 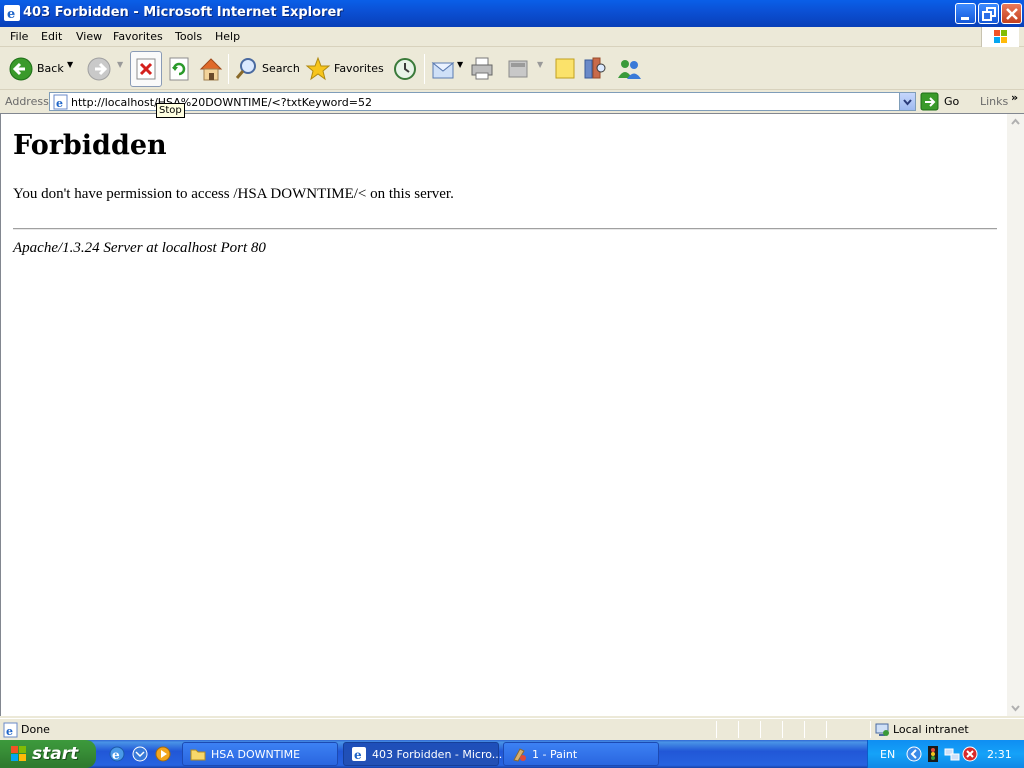 I want to click on mail-icon, so click(x=443, y=69).